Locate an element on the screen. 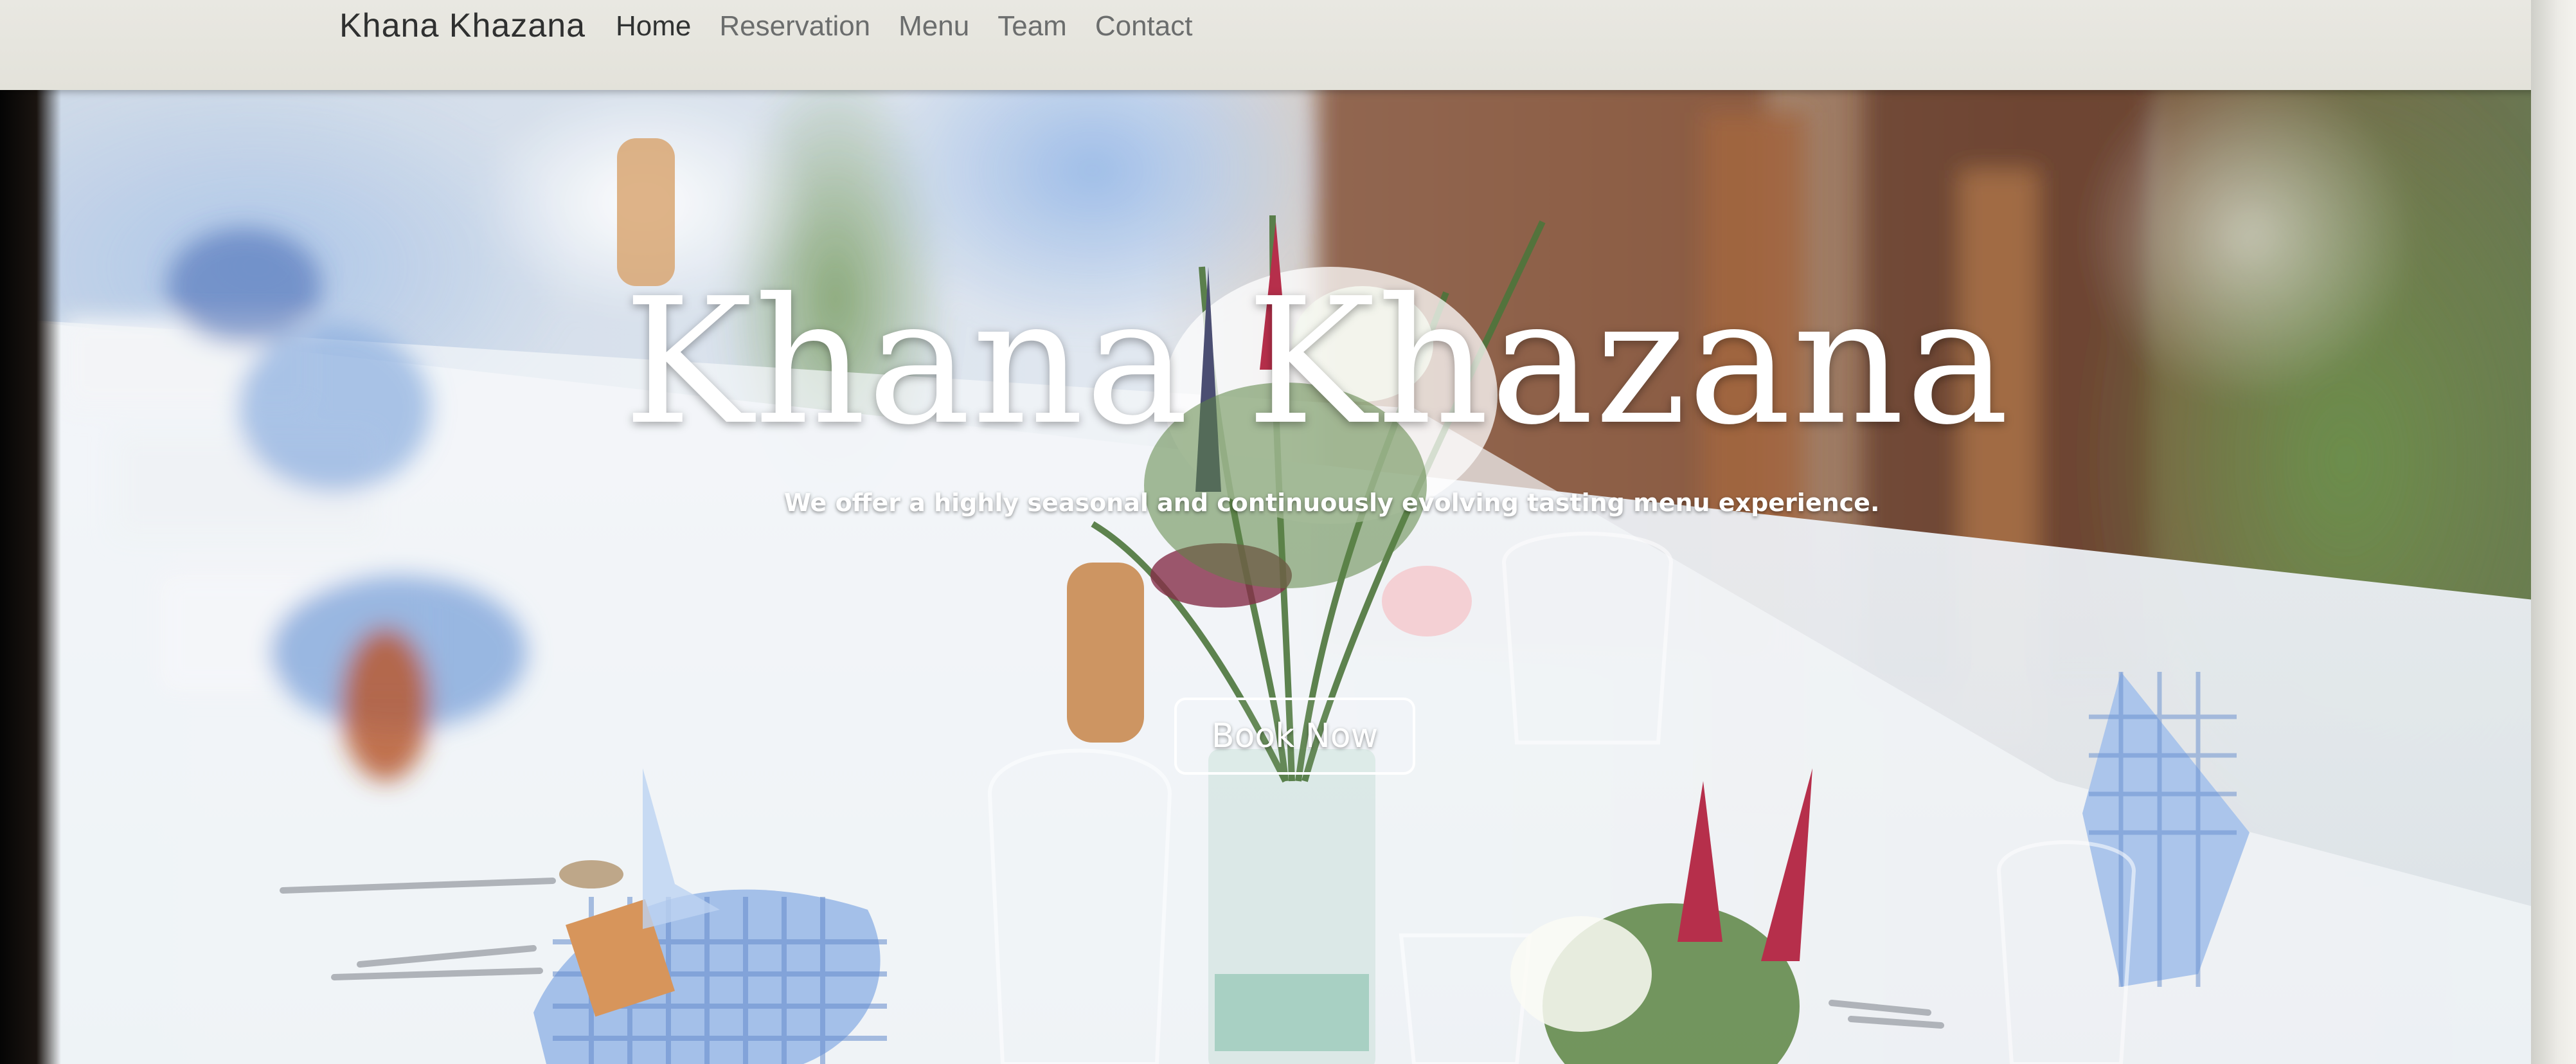 The height and width of the screenshot is (1064, 2576). monitor-bezel-left is located at coordinates (30, 577).